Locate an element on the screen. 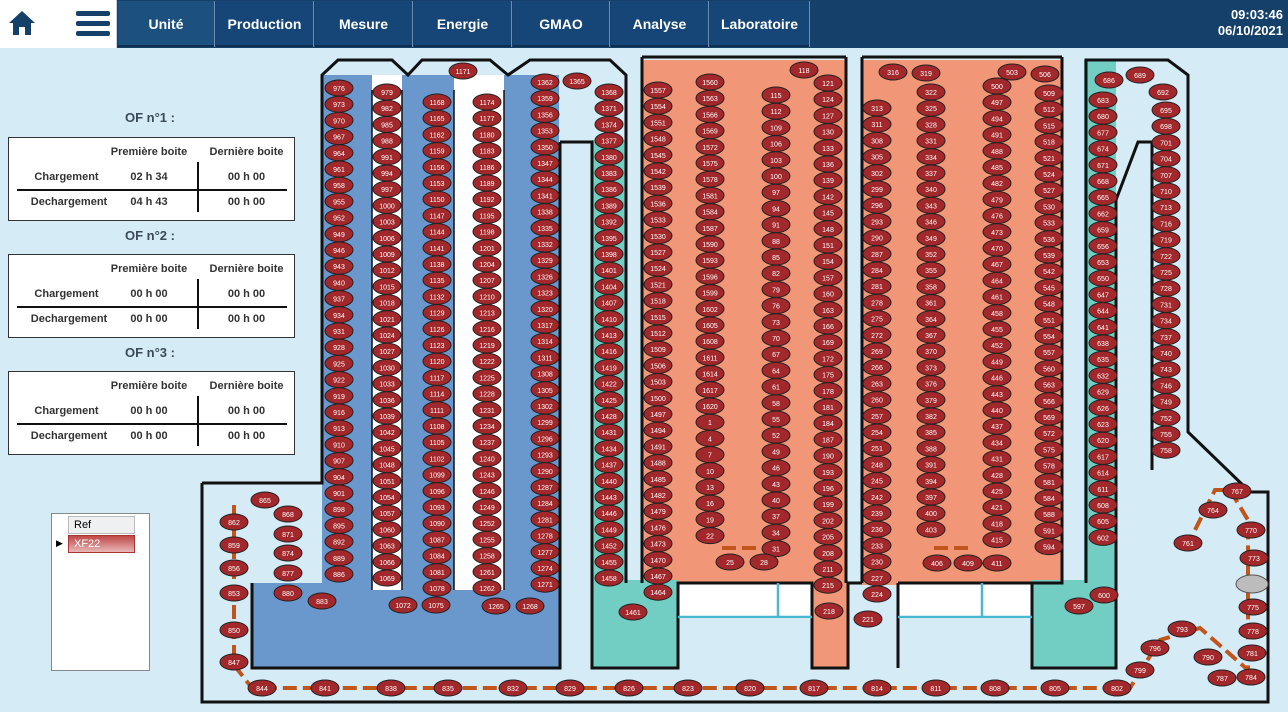 This screenshot has width=1288, height=712. storage-box: 826 is located at coordinates (629, 688).